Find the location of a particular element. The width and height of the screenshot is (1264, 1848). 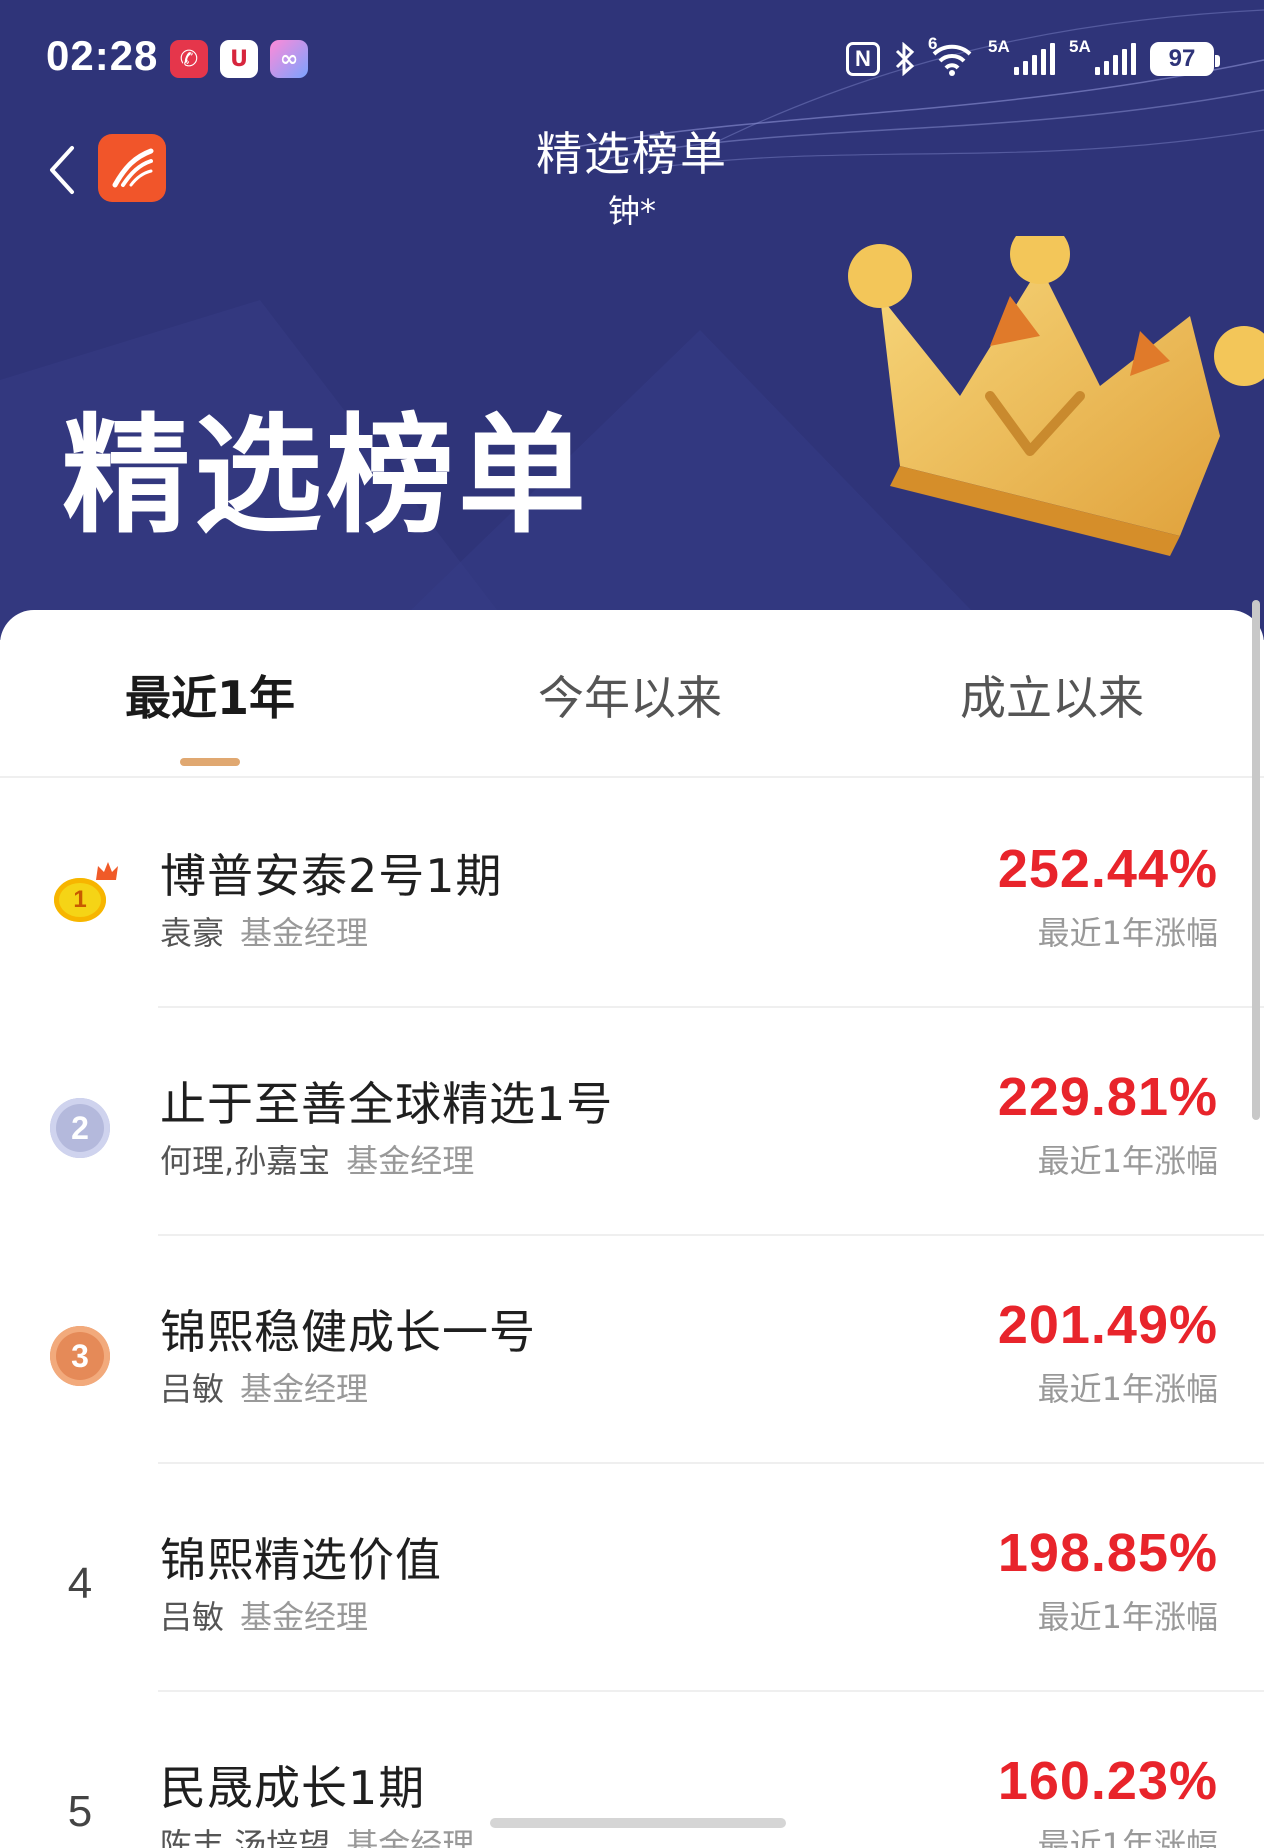

crown-icon is located at coordinates (1056, 396).